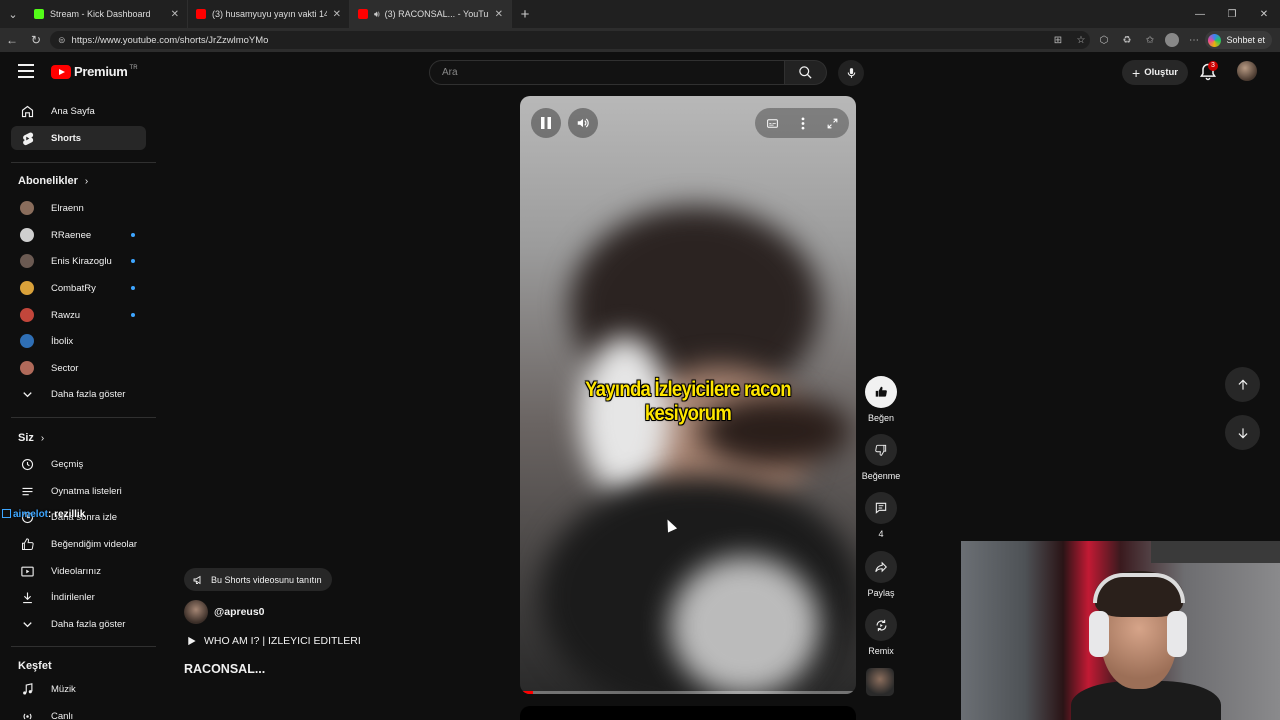 Image resolution: width=1280 pixels, height=720 pixels. Describe the element at coordinates (78, 261) in the screenshot. I see `sidebar-item-channel: Enis Kirazoglu` at that location.